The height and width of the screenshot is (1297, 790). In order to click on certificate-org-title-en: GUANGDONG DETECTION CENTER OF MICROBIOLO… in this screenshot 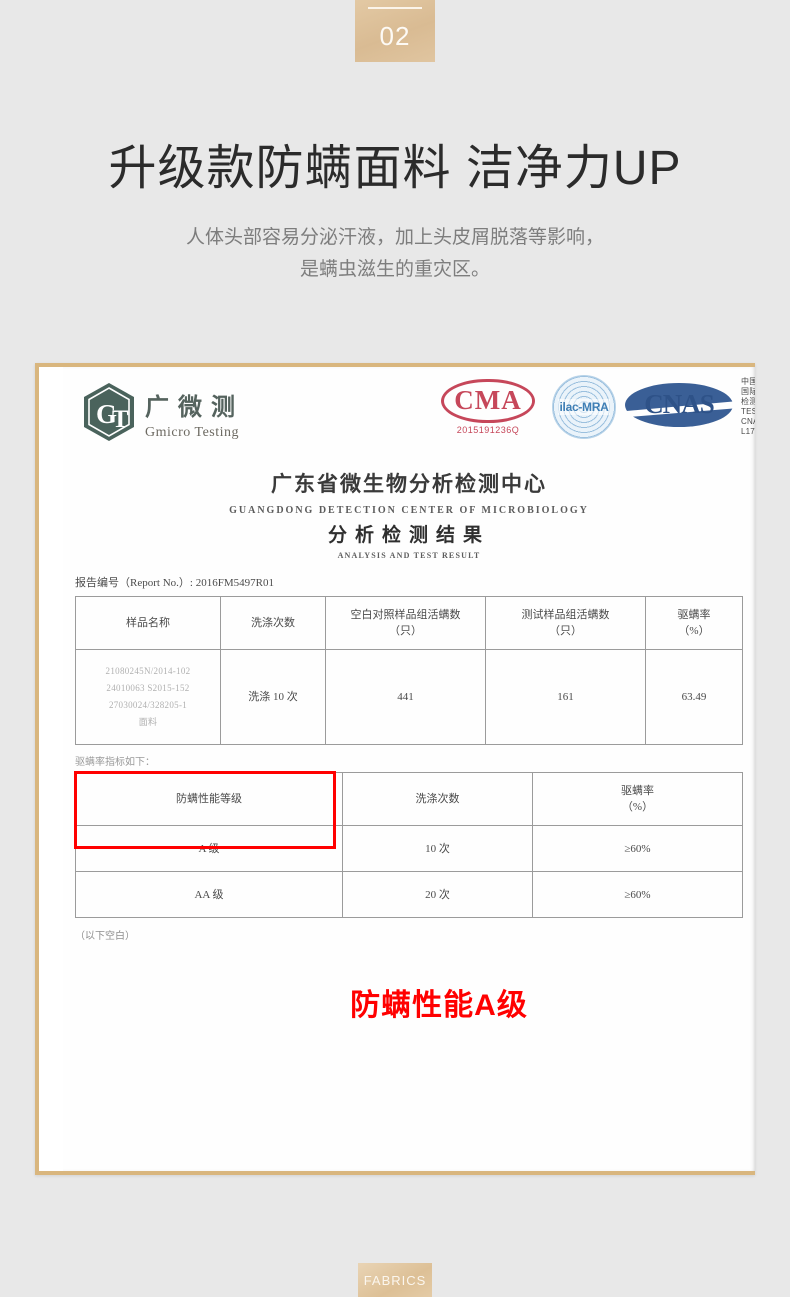, I will do `click(409, 510)`.